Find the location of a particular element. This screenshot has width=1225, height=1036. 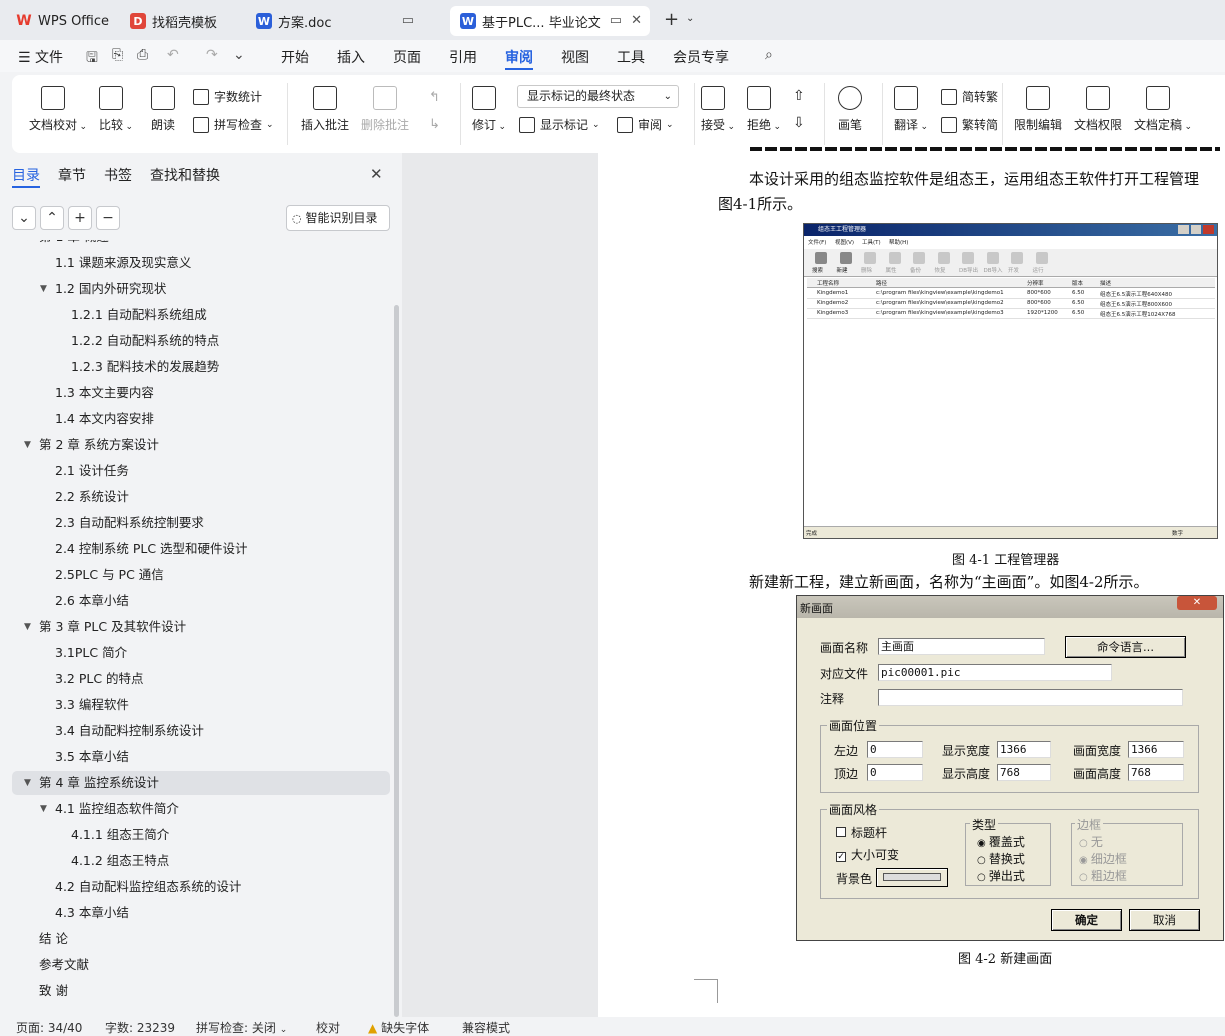

menu-review: 审阅 is located at coordinates (519, 57).